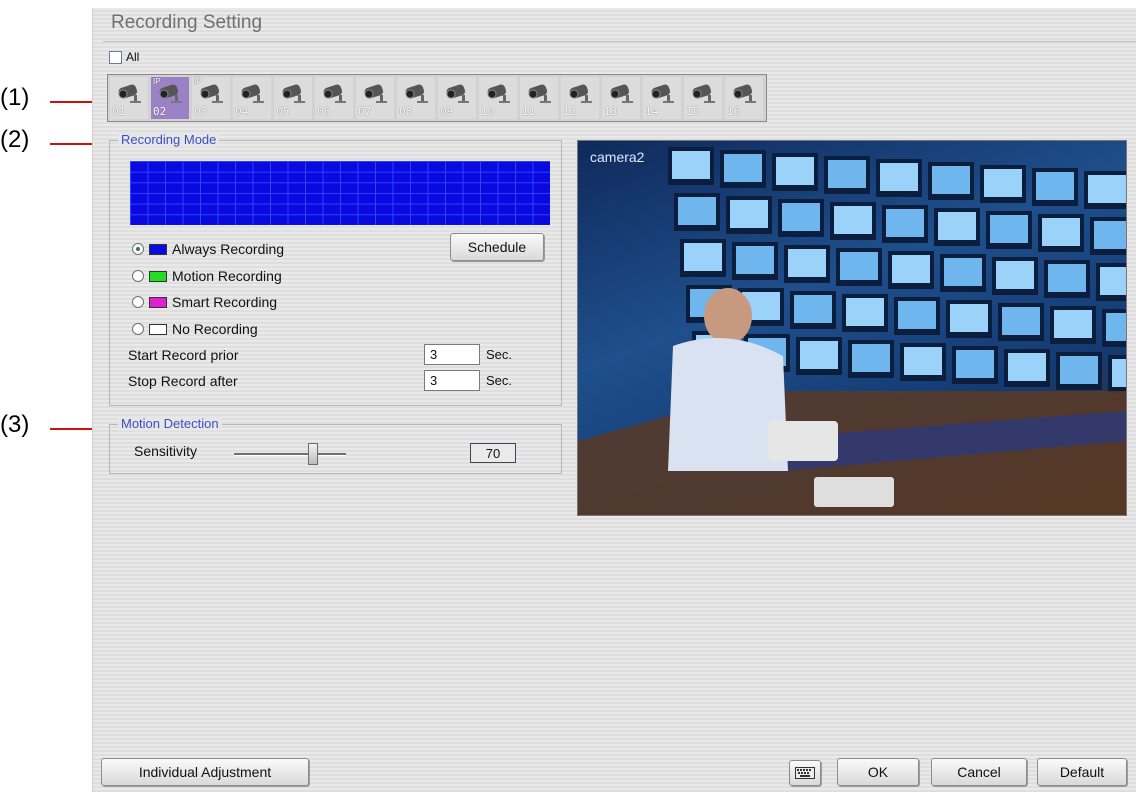 The width and height of the screenshot is (1136, 792). I want to click on camera-08-button: 08, so click(416, 98).